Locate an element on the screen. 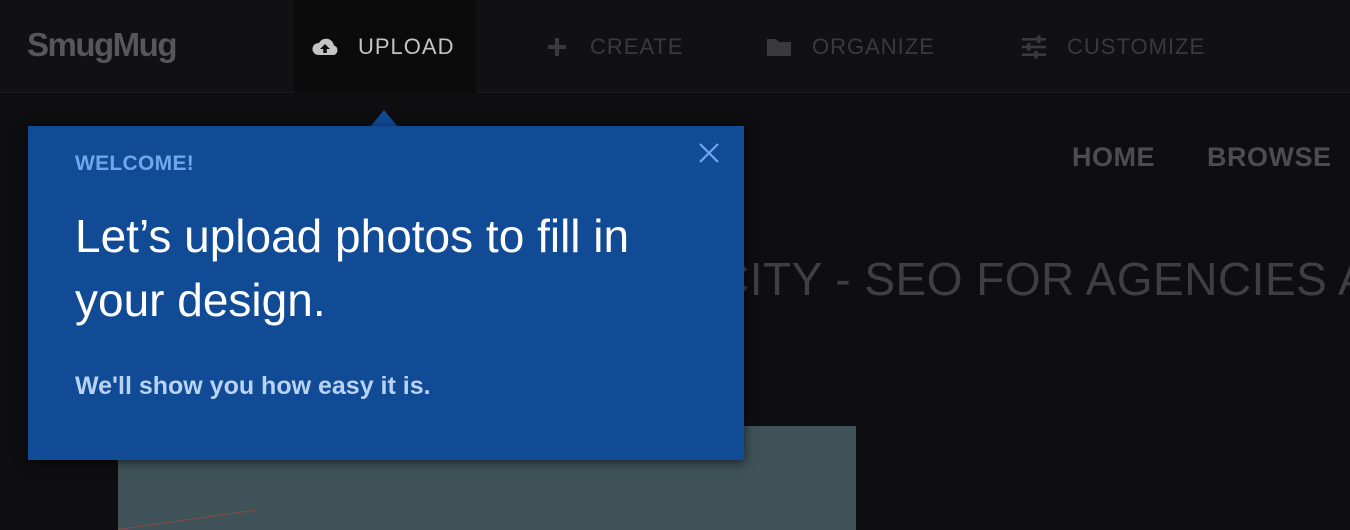 Image resolution: width=1350 pixels, height=530 pixels. toolbar-customize-label: CUSTOMIZE is located at coordinates (1136, 46).